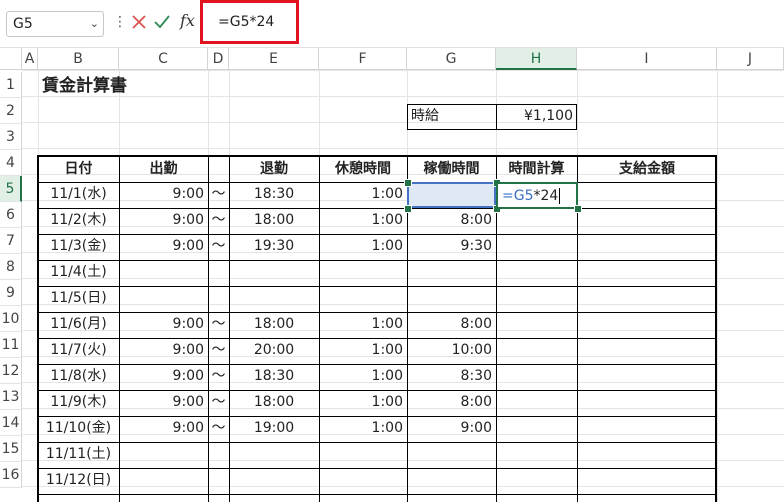  What do you see at coordinates (218, 403) in the screenshot?
I see `cell-tilde-9: ～` at bounding box center [218, 403].